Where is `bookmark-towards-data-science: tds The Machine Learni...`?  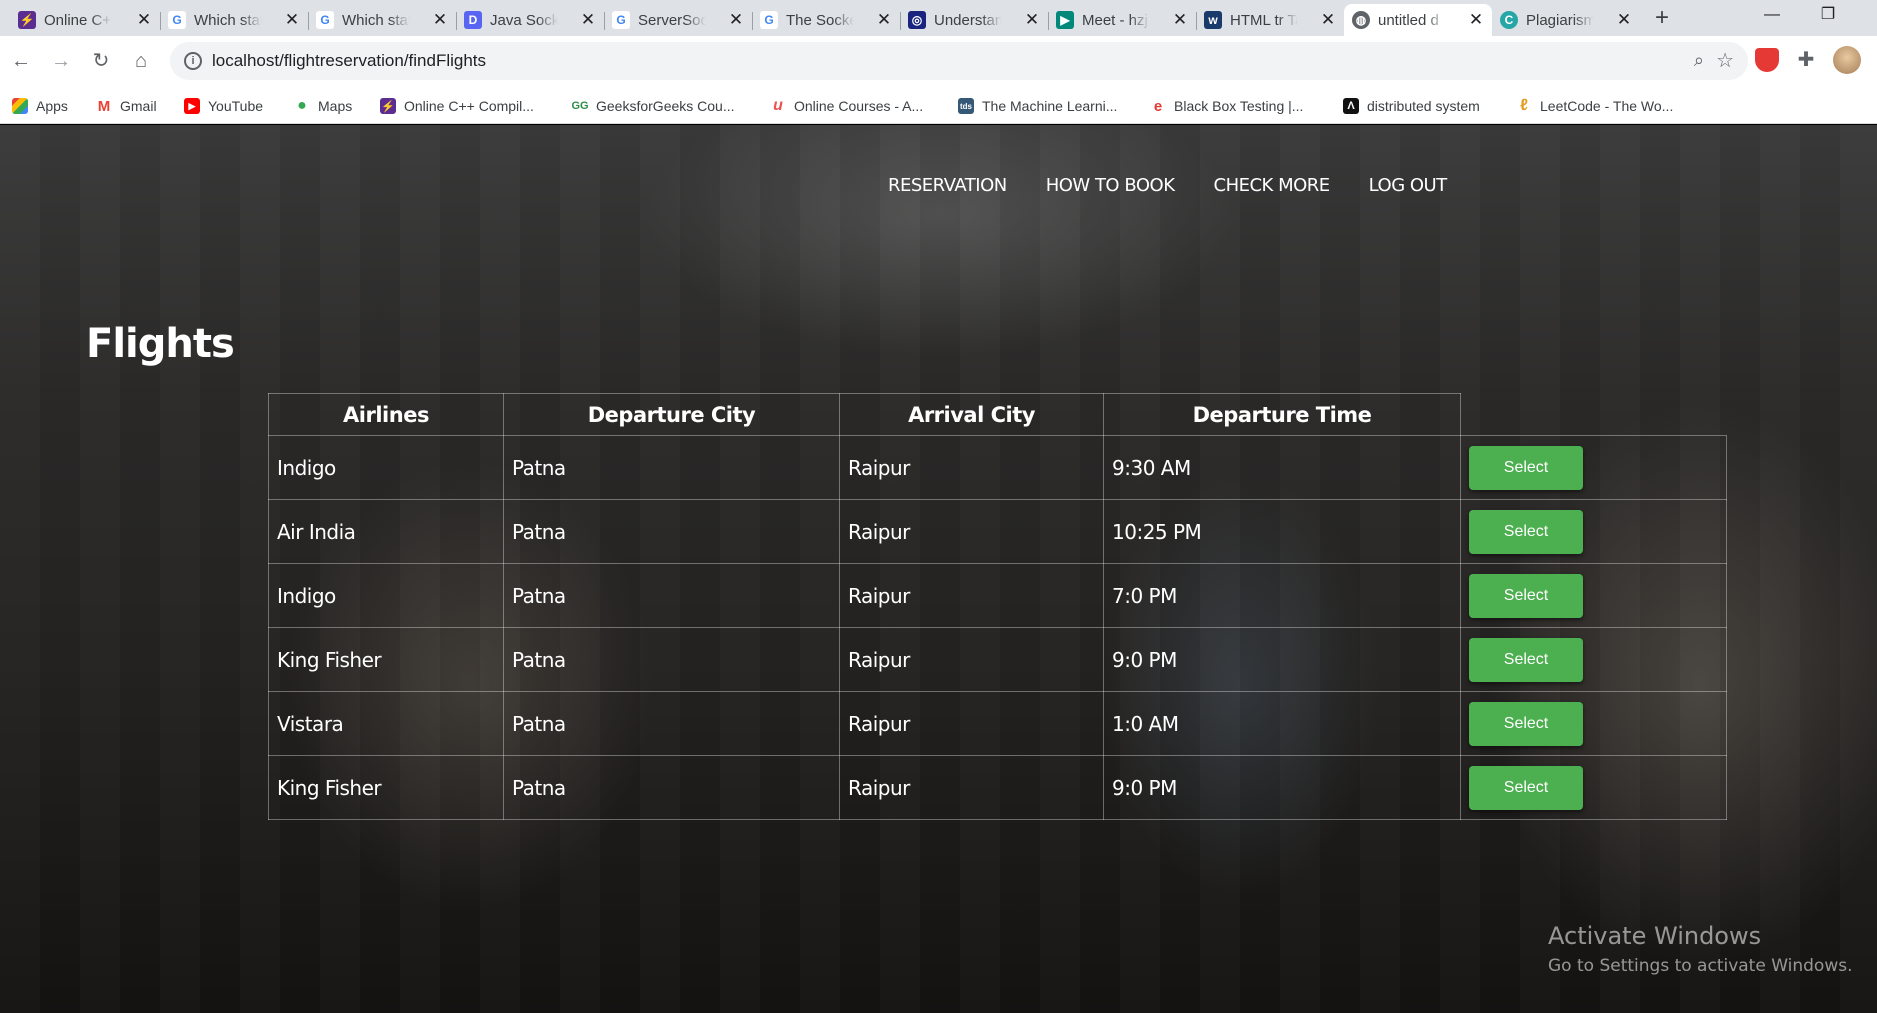
bookmark-towards-data-science: tds The Machine Learni... is located at coordinates (1037, 106).